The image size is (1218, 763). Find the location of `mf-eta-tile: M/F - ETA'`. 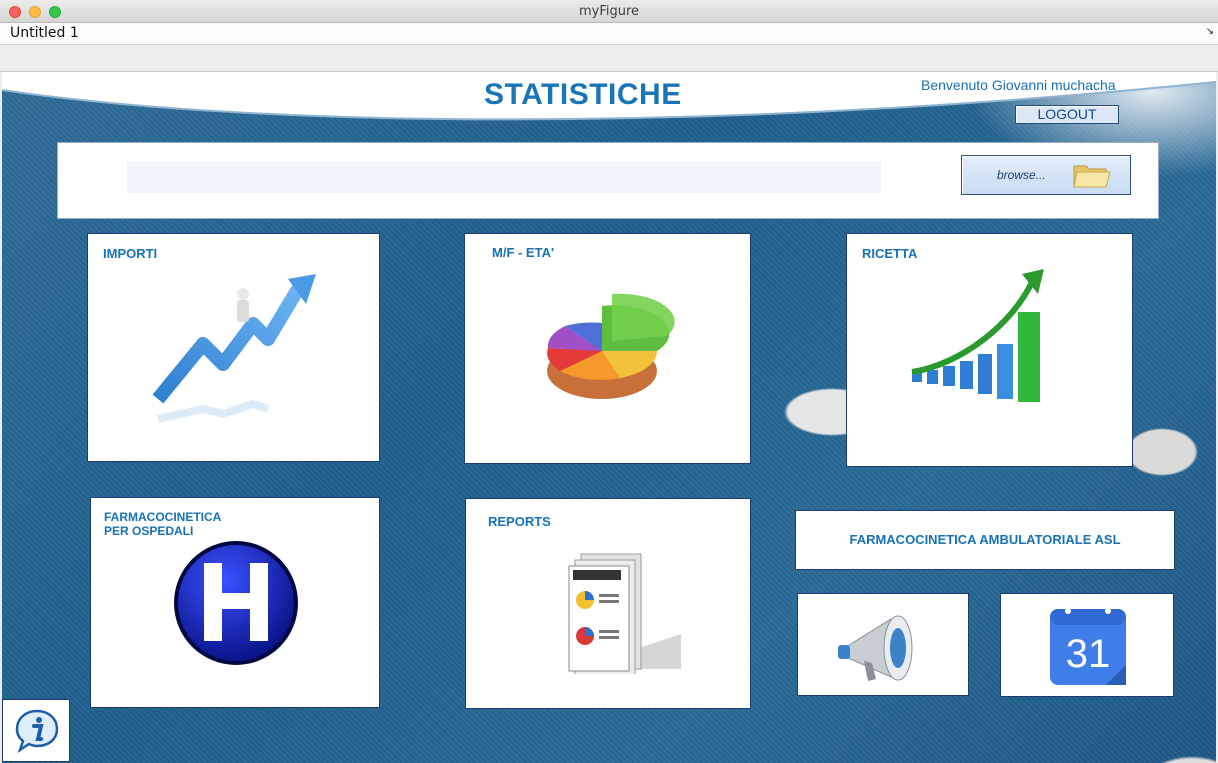

mf-eta-tile: M/F - ETA' is located at coordinates (607, 348).